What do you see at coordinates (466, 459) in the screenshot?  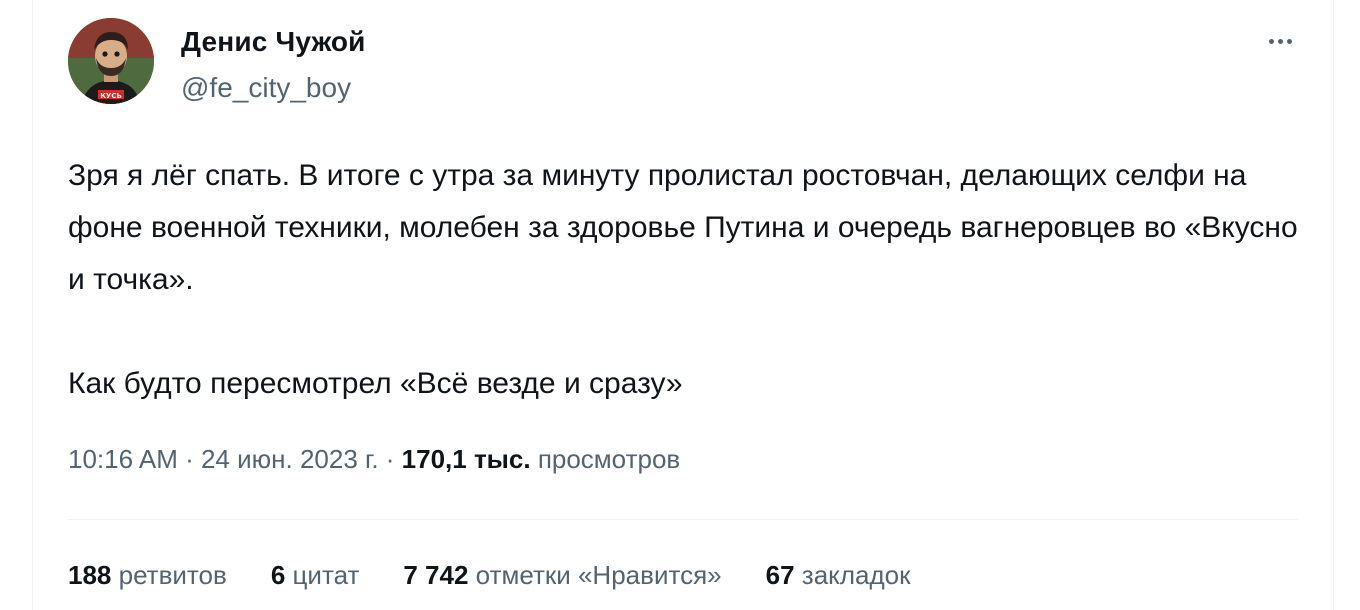 I see `views-count: 170,1 тыс.` at bounding box center [466, 459].